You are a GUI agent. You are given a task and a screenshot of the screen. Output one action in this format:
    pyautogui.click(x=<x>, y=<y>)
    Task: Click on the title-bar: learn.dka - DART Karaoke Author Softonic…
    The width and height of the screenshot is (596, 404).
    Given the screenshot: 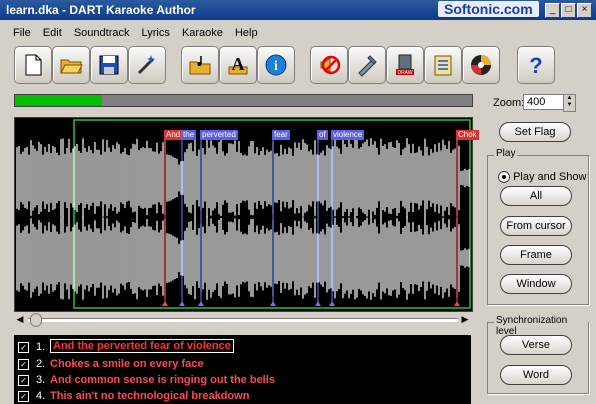 What is the action you would take?
    pyautogui.click(x=298, y=10)
    